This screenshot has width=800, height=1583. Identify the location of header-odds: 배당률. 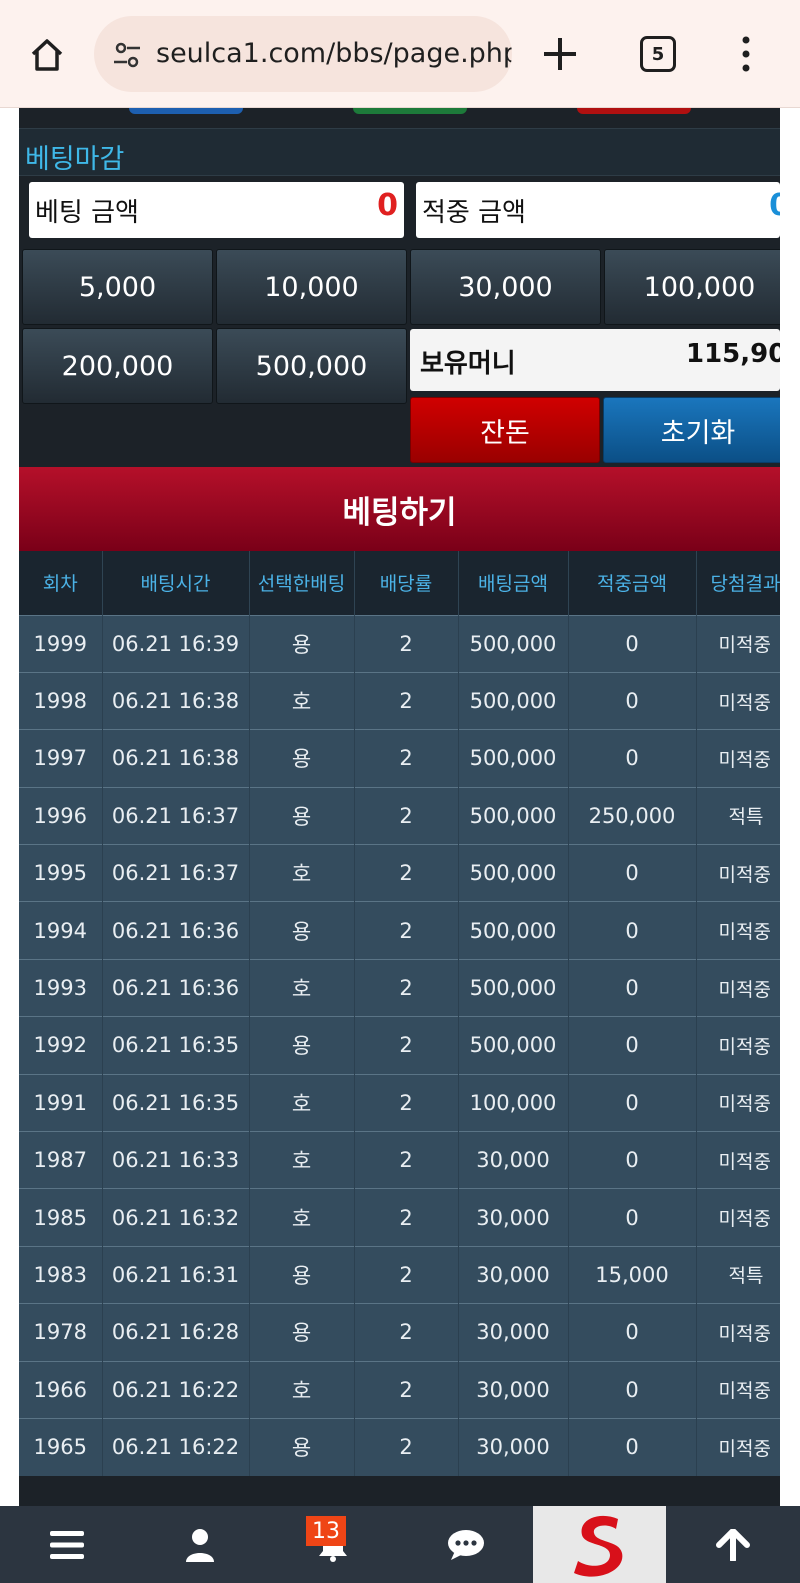
(406, 583).